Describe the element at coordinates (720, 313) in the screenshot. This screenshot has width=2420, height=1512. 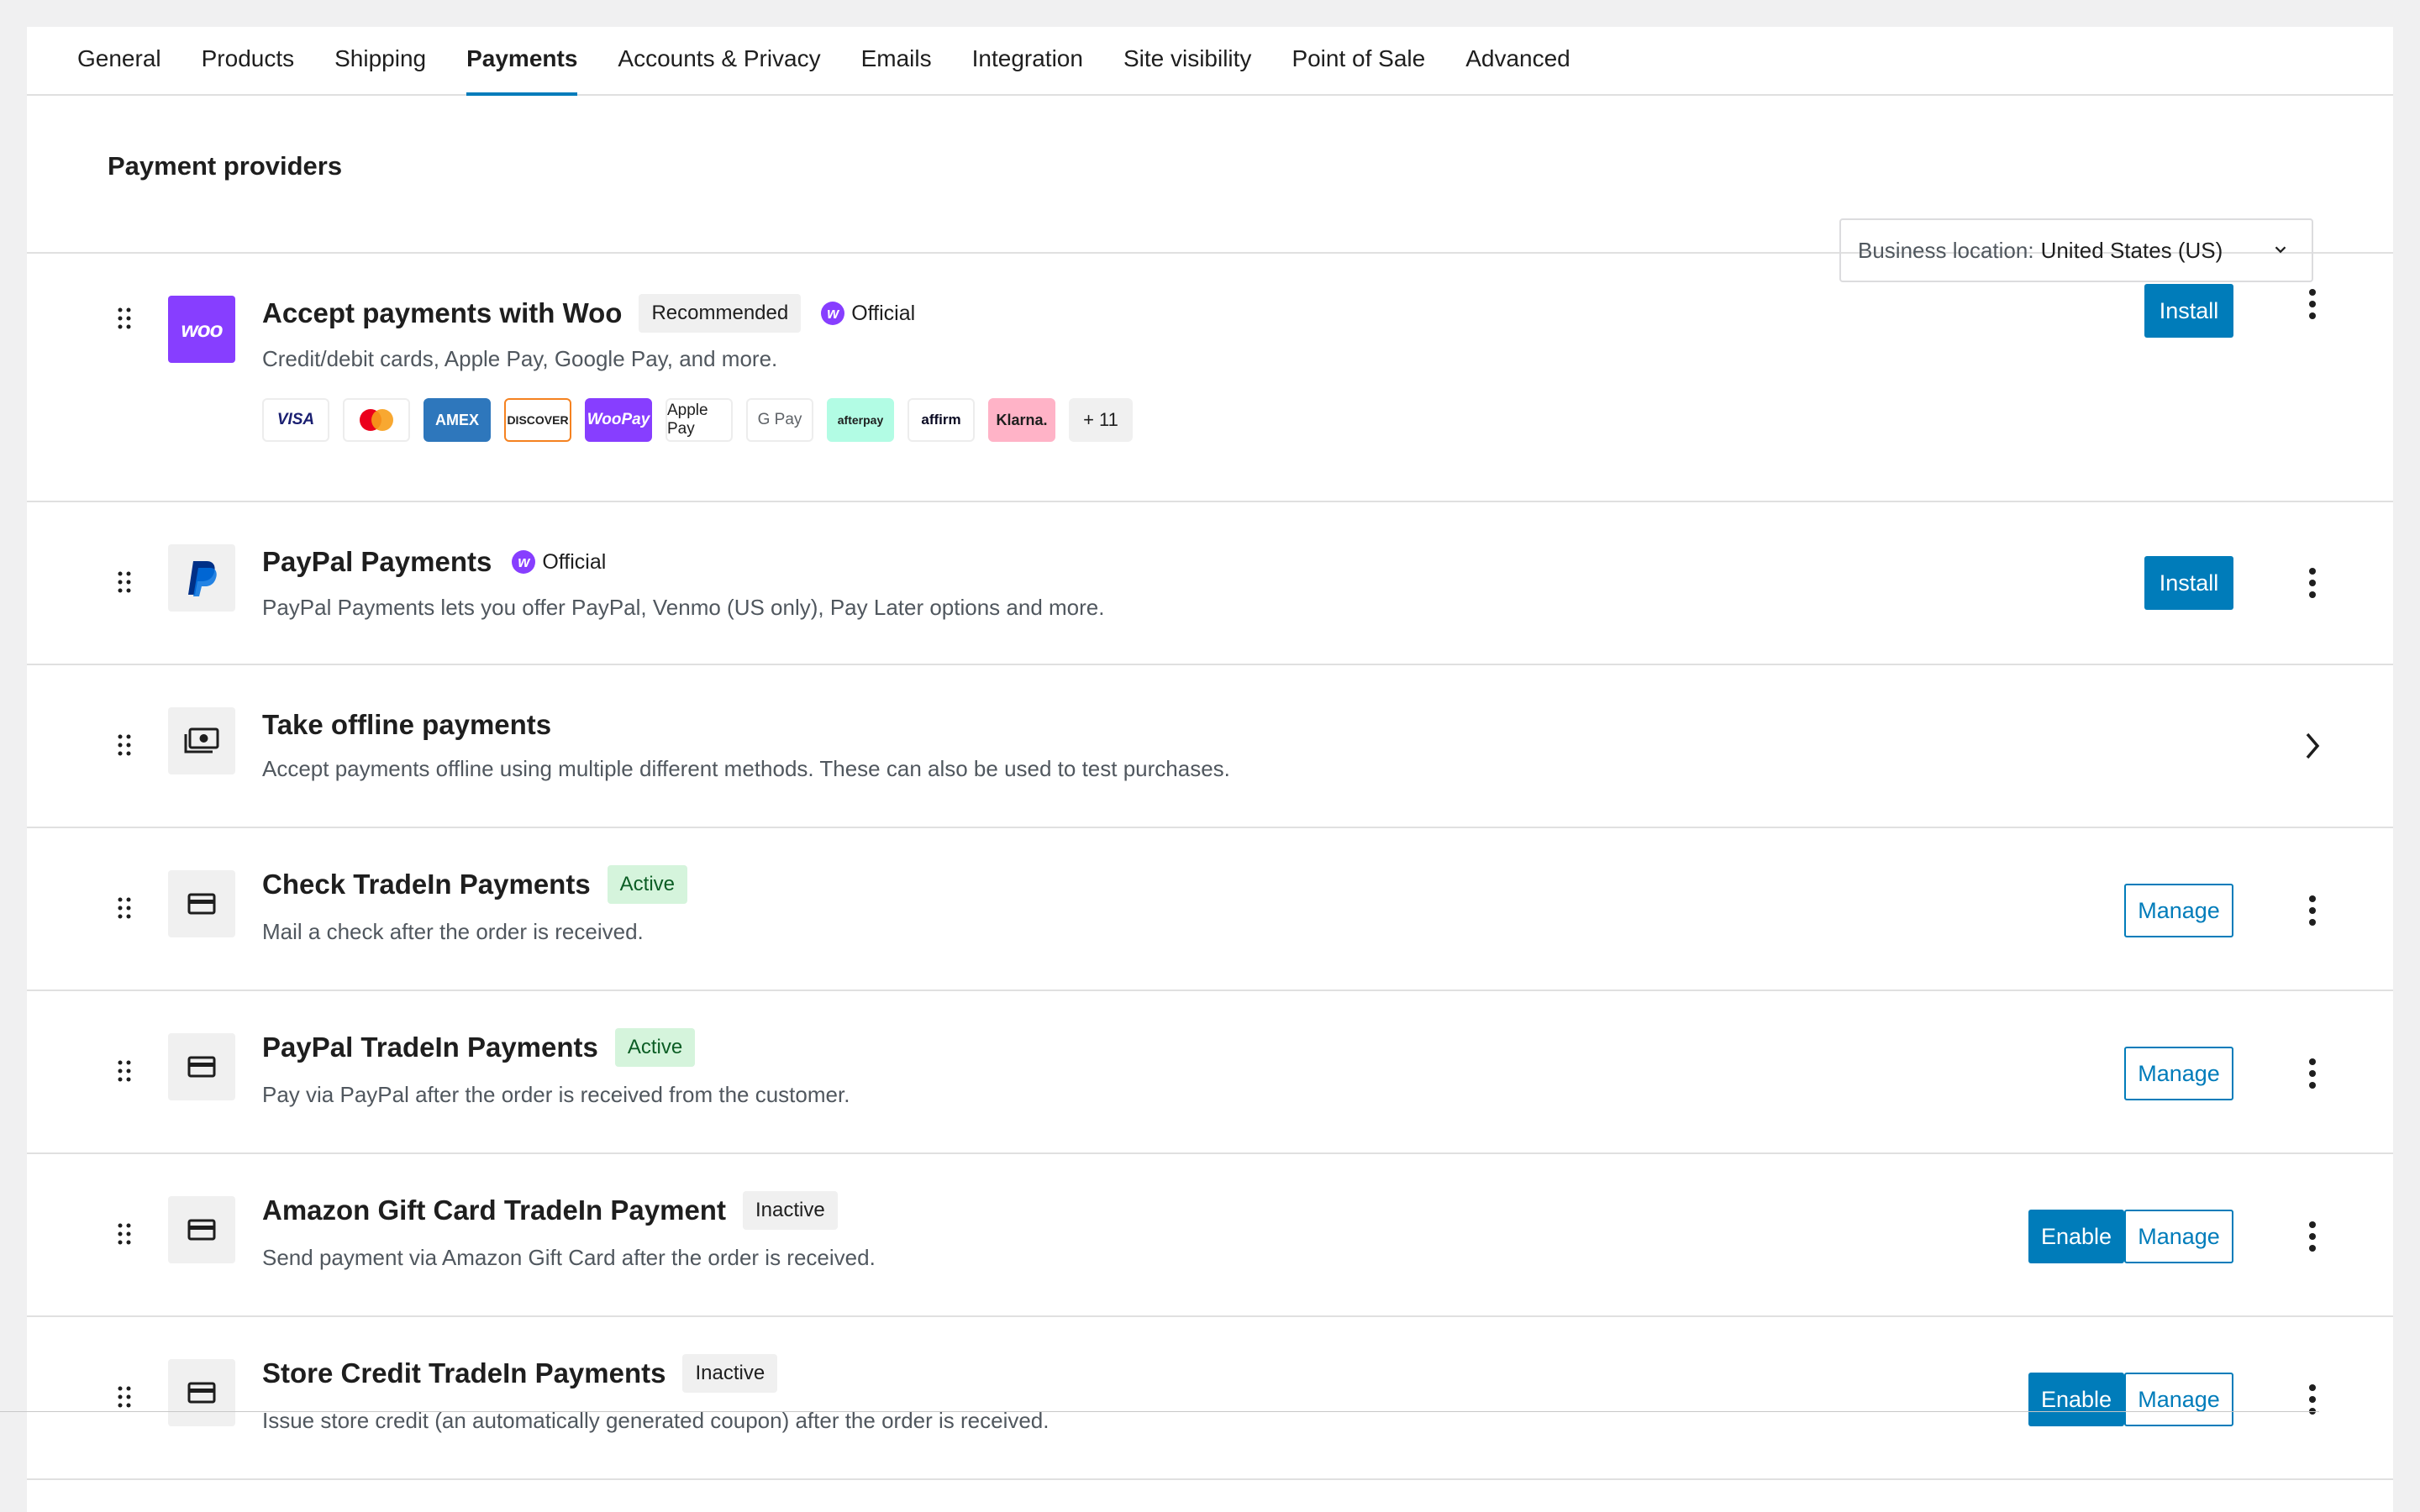
I see `recommended-badge: Recommended` at that location.